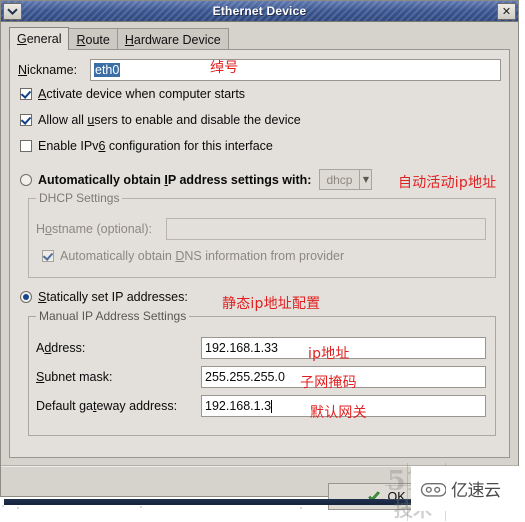 This screenshot has height=522, width=525. Describe the element at coordinates (26, 146) in the screenshot. I see `enable-ipv6-checkbox` at that location.